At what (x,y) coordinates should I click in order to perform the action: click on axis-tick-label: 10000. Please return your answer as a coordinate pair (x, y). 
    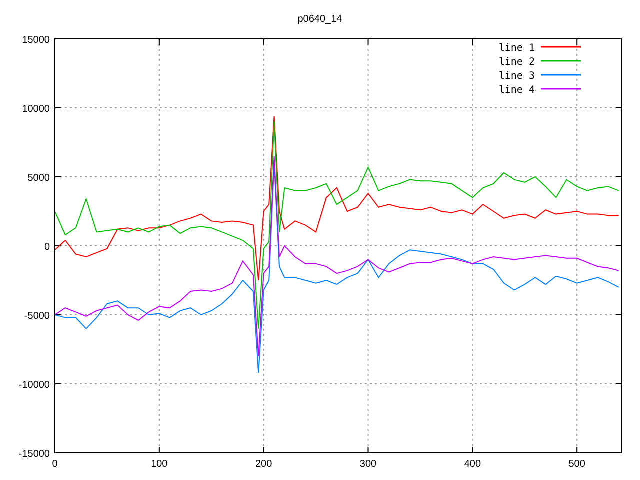
    Looking at the image, I should click on (36, 109).